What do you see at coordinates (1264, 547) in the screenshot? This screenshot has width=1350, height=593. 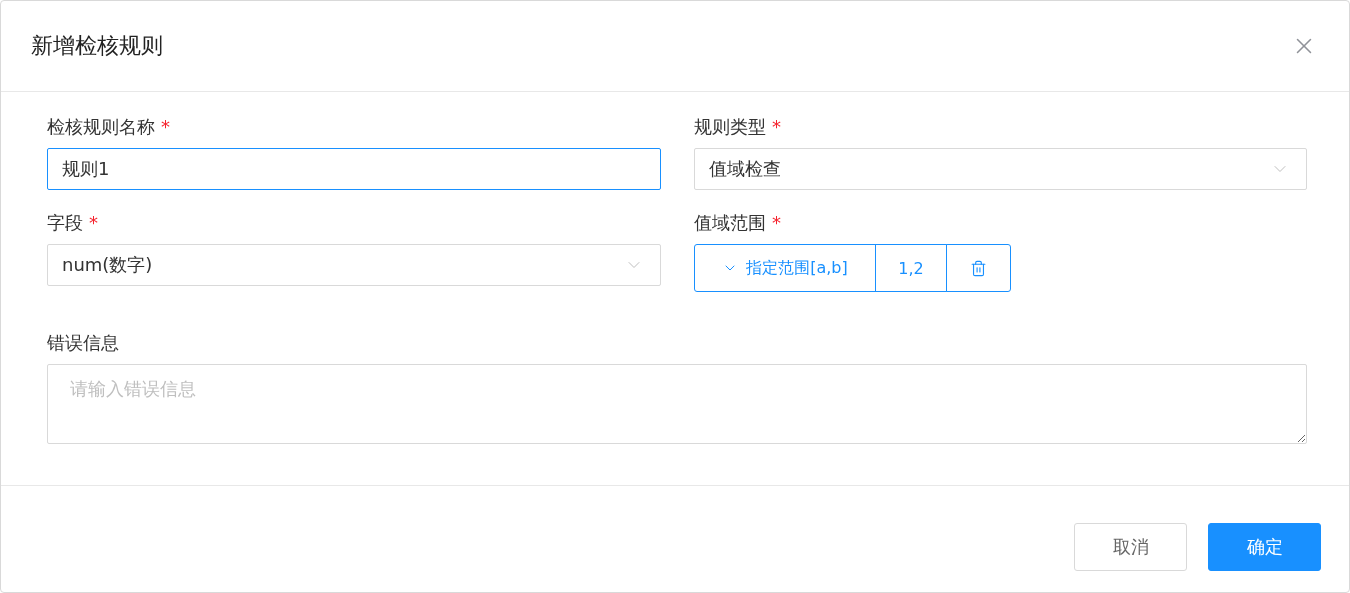 I see `confirm-button: 确定` at bounding box center [1264, 547].